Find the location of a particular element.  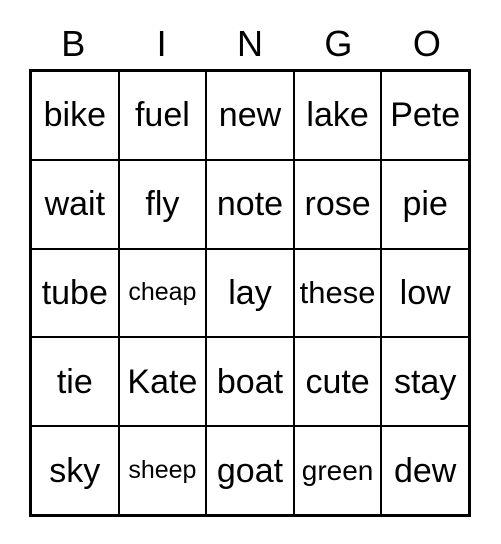

bingo-cell-label: Kate is located at coordinates (162, 381).